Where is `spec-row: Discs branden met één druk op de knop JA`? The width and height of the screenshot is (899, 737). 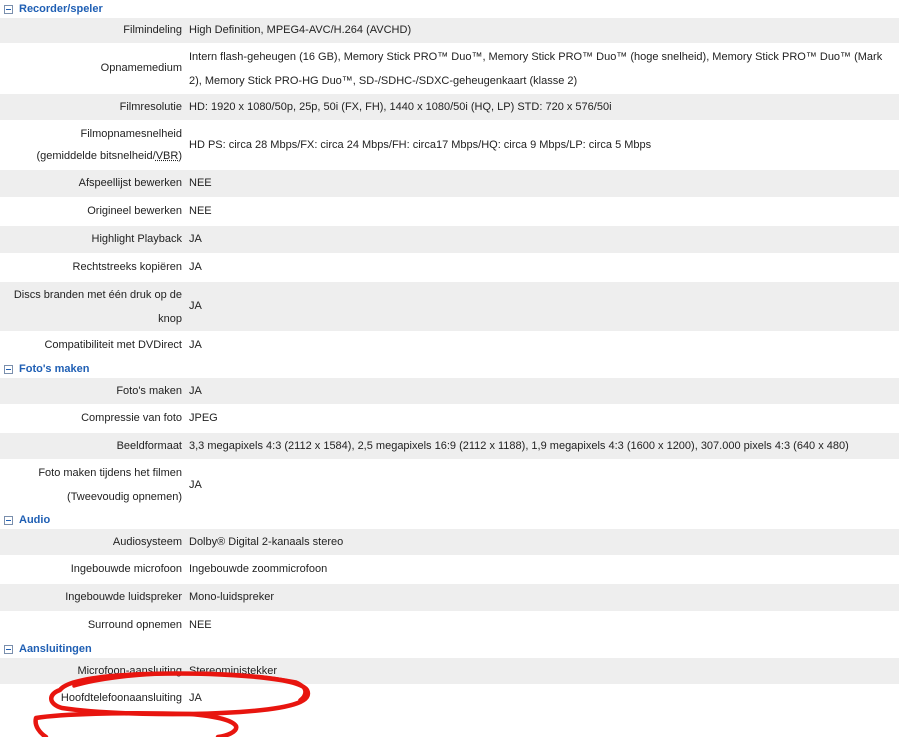 spec-row: Discs branden met één druk op de knop JA is located at coordinates (449, 307).